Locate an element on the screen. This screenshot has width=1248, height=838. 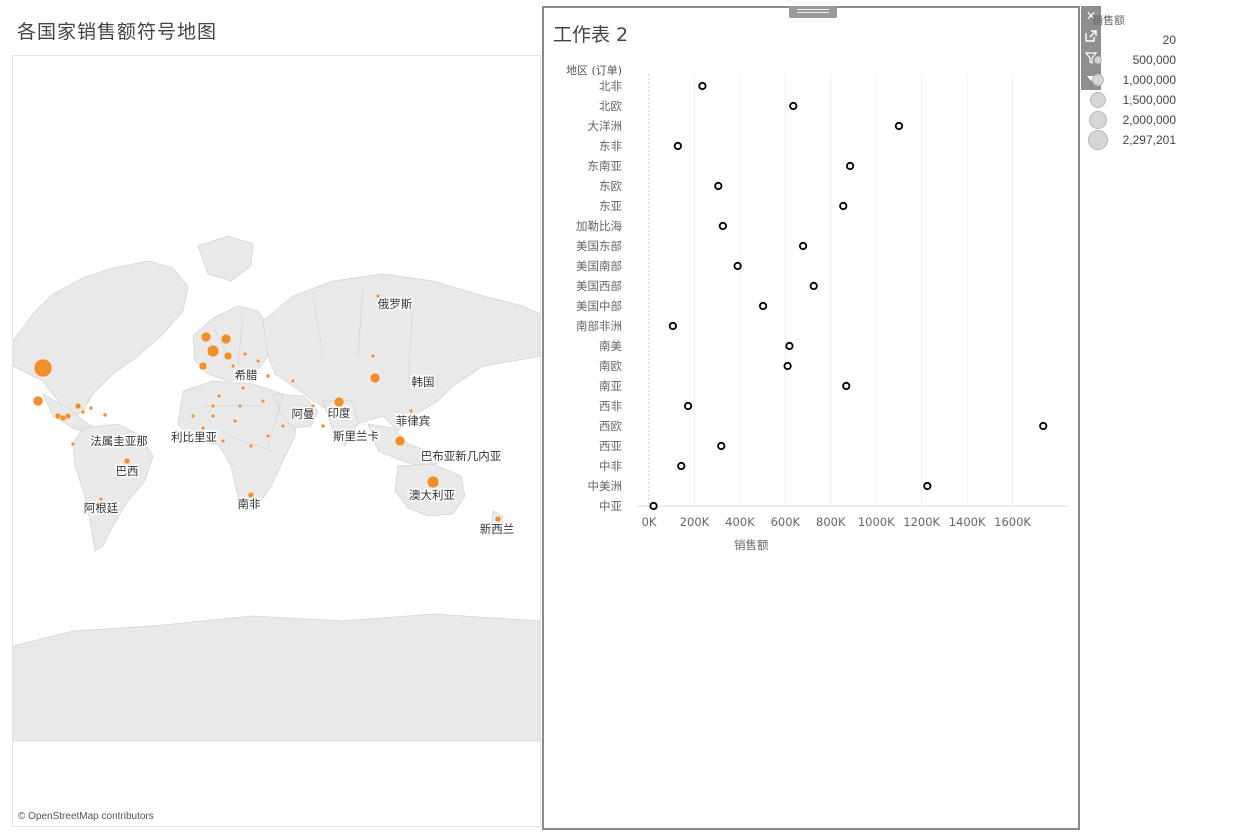
legend-label: 2,000,000 is located at coordinates (1149, 120).